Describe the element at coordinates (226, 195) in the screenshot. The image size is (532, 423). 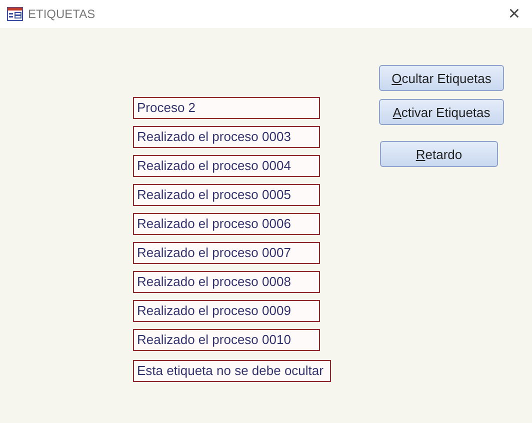
I see `text-label: Realizado el proceso 0005` at that location.